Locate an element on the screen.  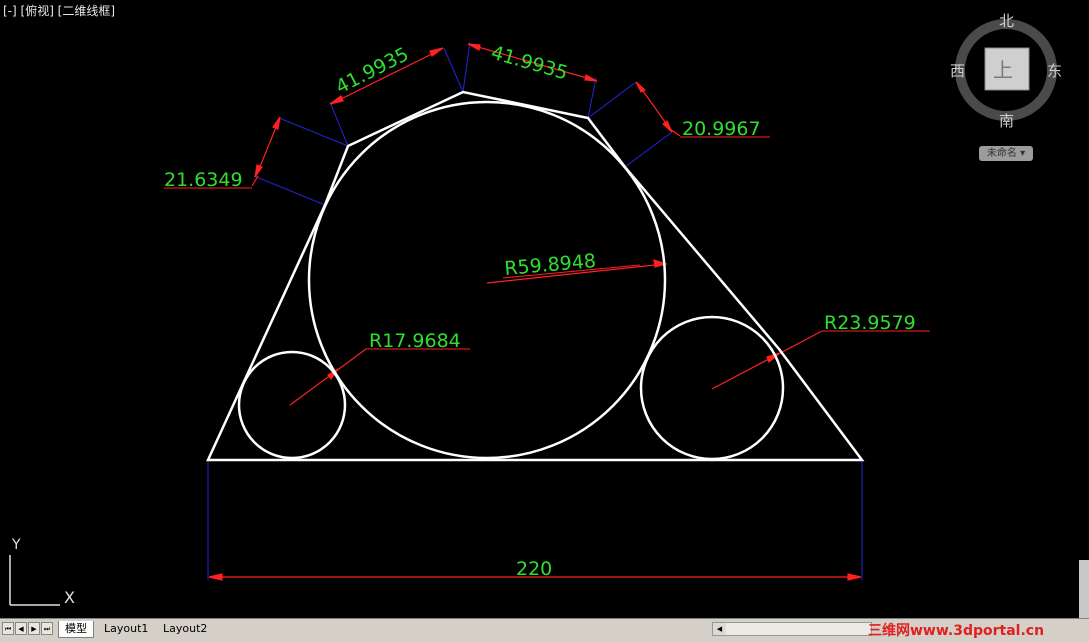
dim-text-top-right: 41.9935 is located at coordinates (530, 63).